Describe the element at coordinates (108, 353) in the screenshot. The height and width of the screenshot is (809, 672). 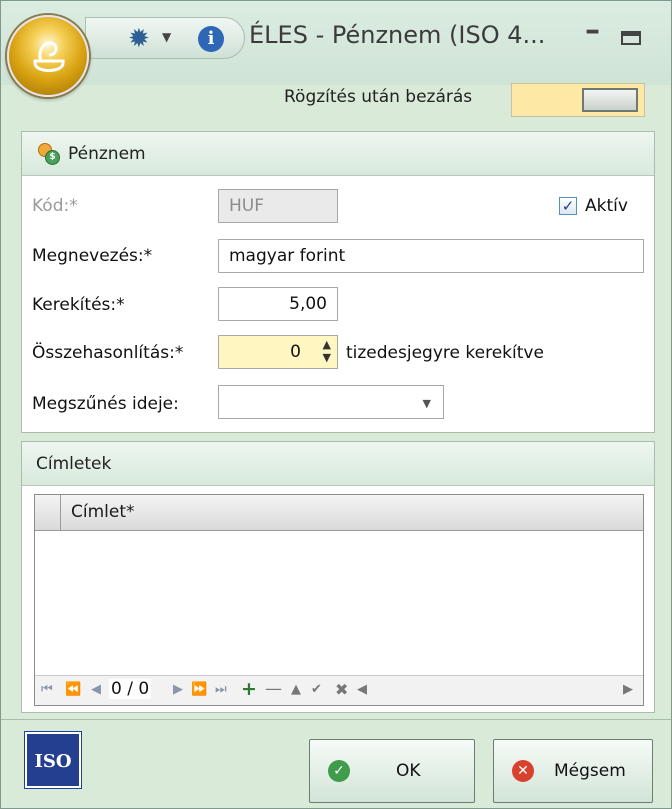
I see `osszehasonlitas-label: Összehasonlítás:*` at that location.